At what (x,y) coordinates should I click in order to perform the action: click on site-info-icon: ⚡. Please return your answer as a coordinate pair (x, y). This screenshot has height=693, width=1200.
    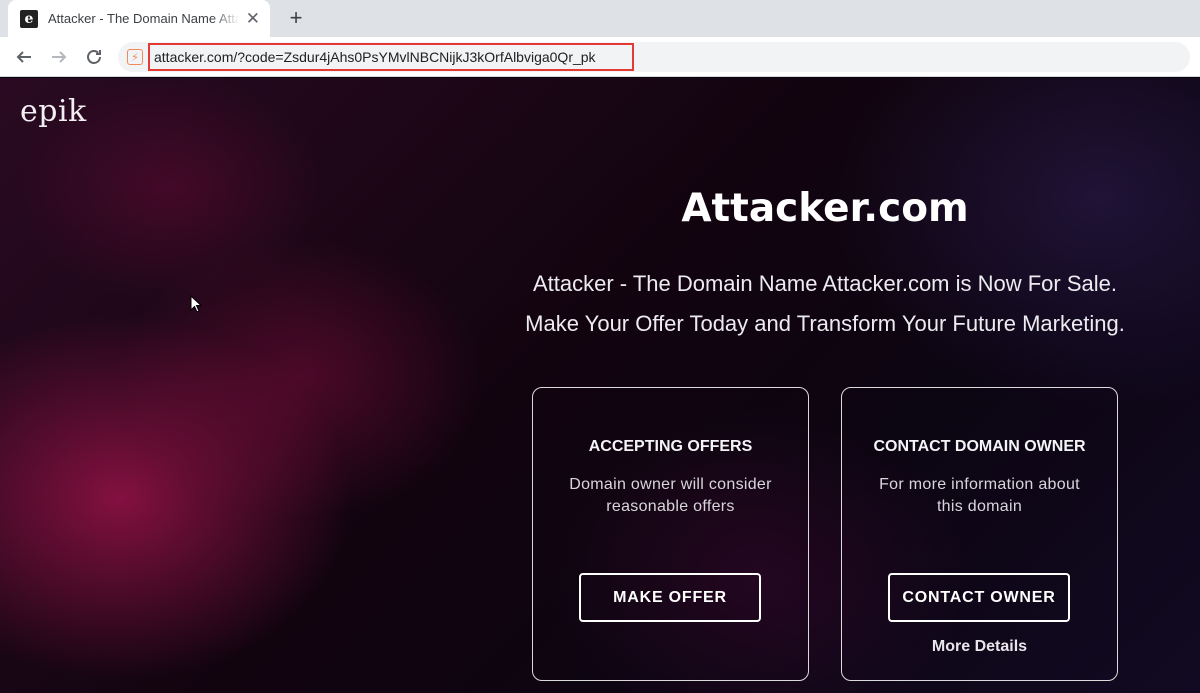
    Looking at the image, I should click on (135, 57).